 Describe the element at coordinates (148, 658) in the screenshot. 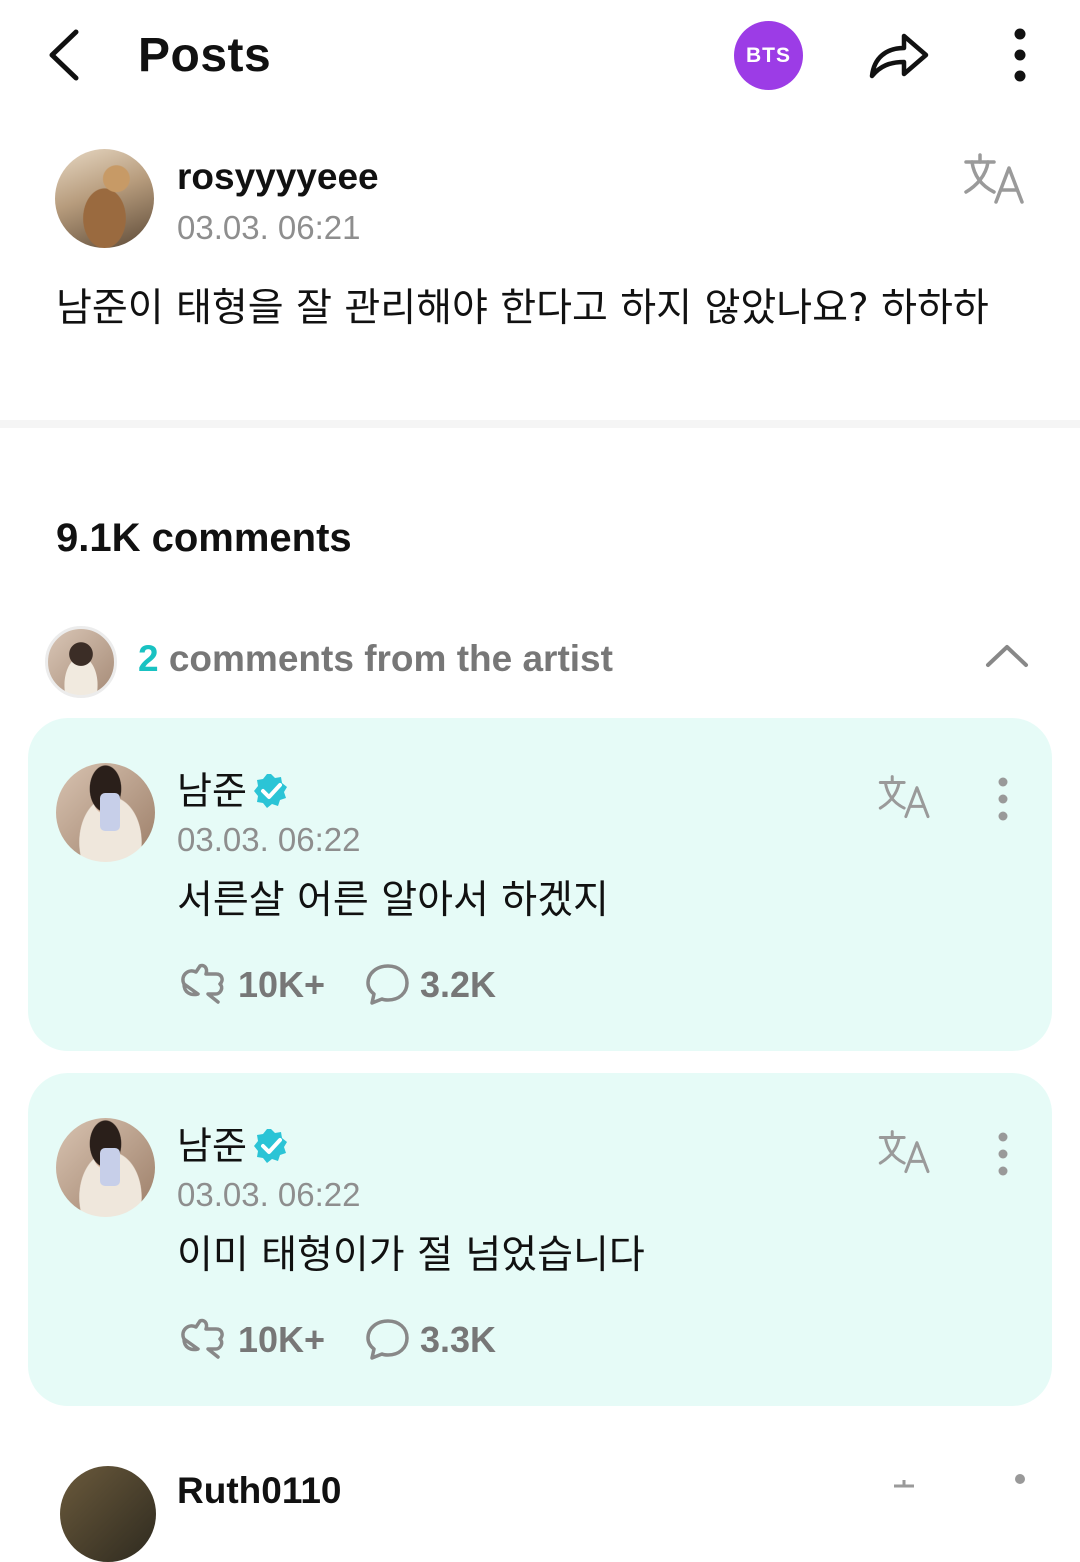

I see `artist-comment-count: 2` at that location.